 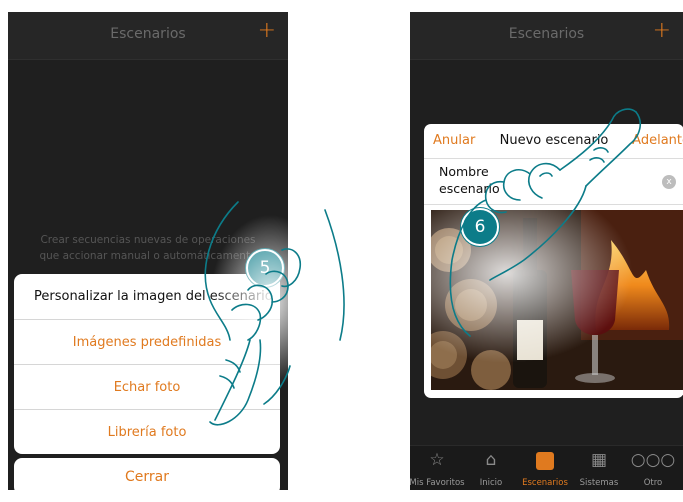 I want to click on more-icon: ○○○, so click(x=653, y=460).